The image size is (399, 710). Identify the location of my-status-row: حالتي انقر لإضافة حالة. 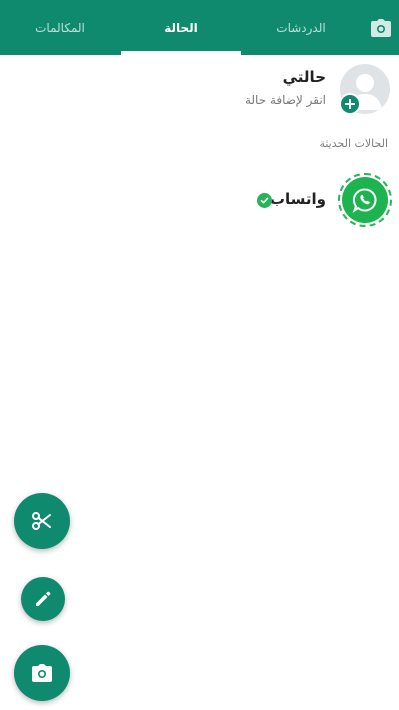
(199, 91).